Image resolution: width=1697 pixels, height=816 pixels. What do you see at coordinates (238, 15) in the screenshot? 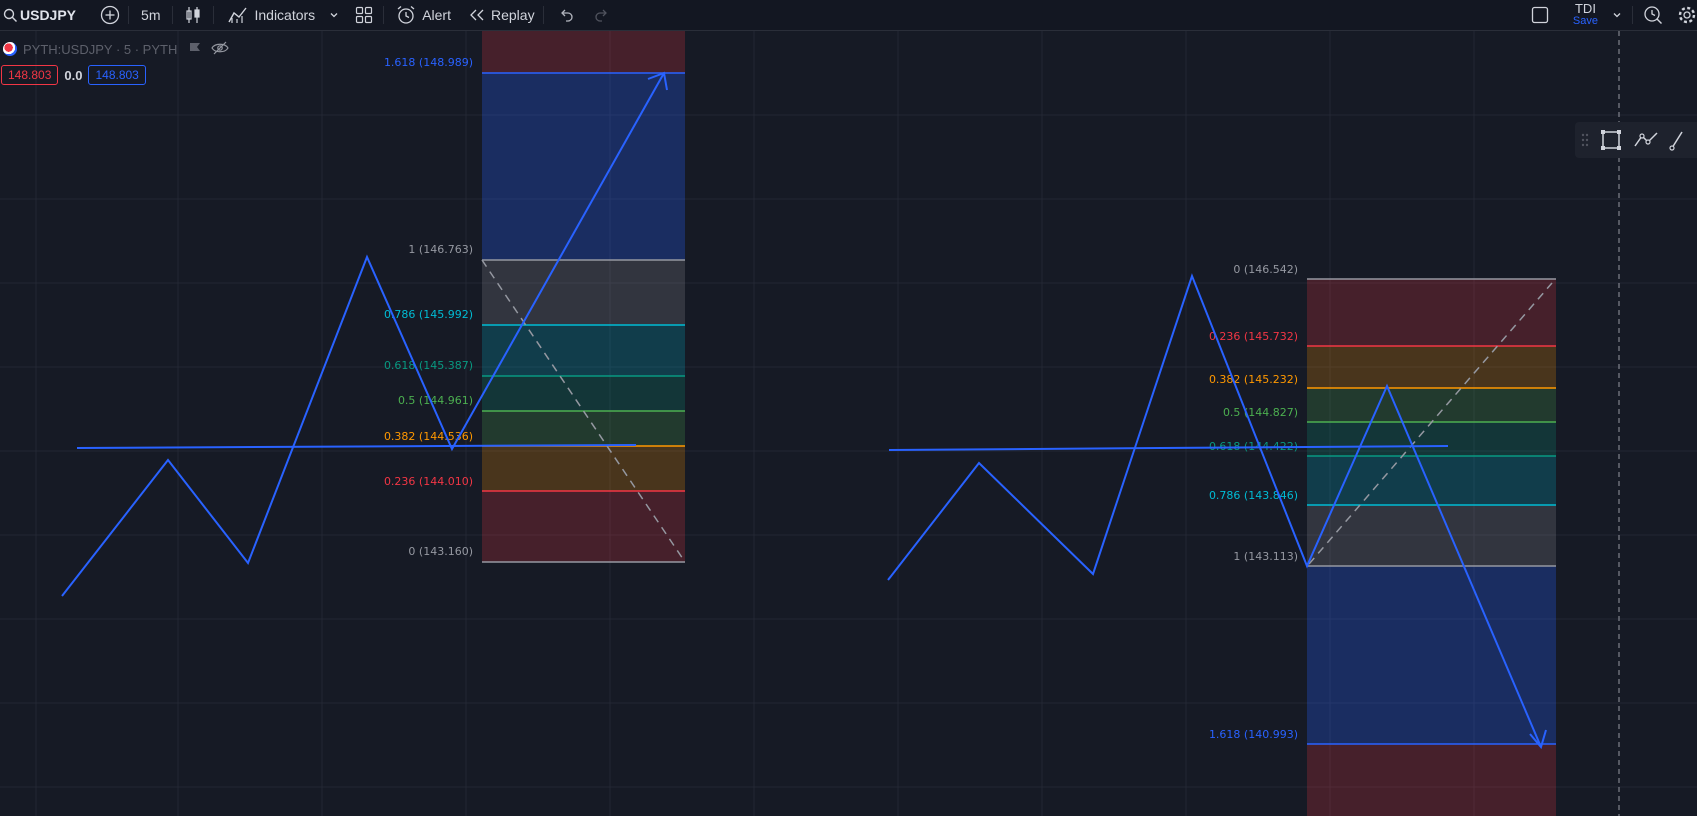
I see `indicators-icon` at bounding box center [238, 15].